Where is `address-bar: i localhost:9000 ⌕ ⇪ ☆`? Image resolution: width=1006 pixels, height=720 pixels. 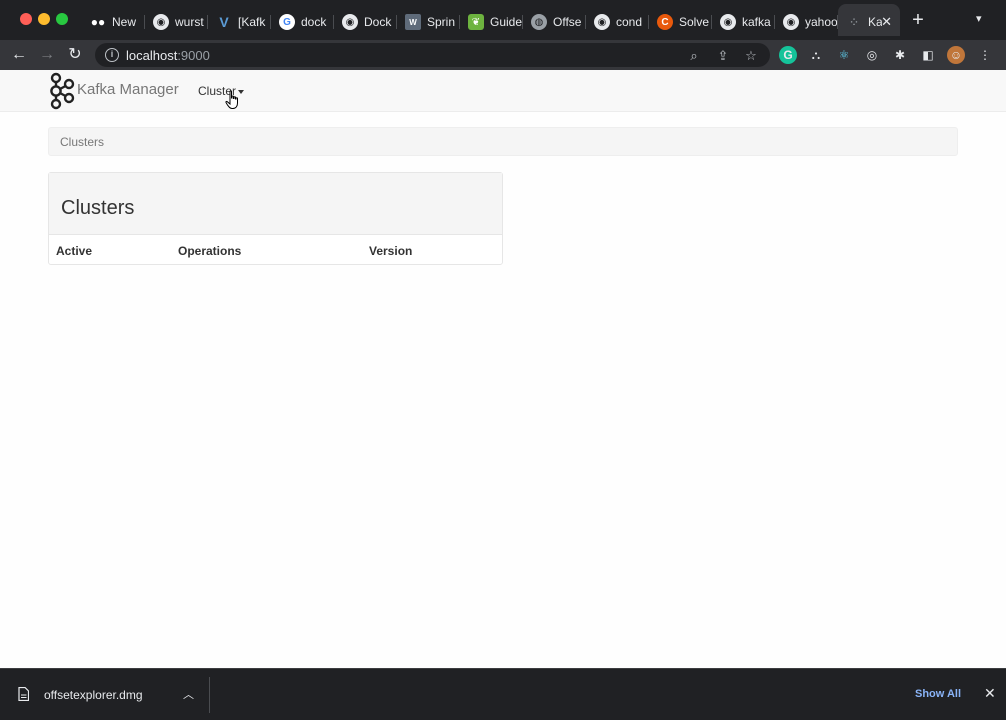 address-bar: i localhost:9000 ⌕ ⇪ ☆ is located at coordinates (432, 55).